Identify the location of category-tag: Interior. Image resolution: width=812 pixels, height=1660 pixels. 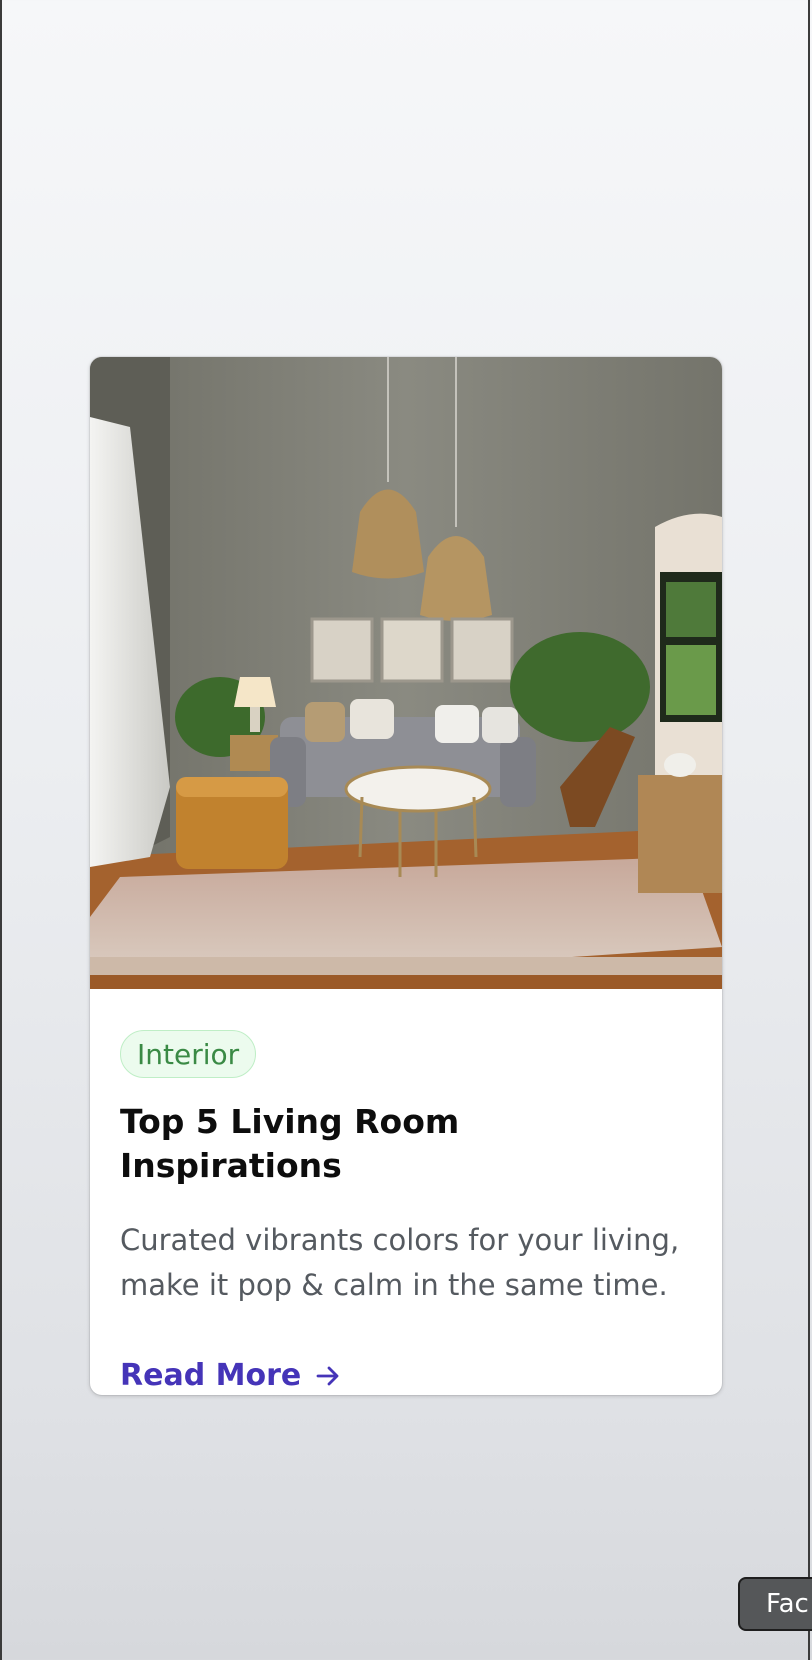
(188, 1054).